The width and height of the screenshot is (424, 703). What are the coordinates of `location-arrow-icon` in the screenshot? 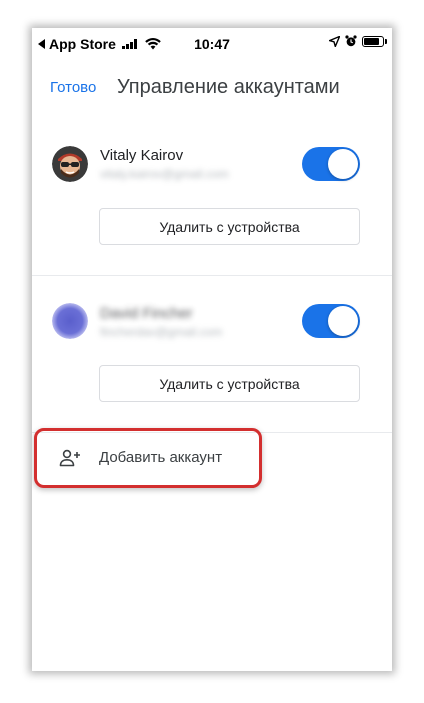 It's located at (334, 41).